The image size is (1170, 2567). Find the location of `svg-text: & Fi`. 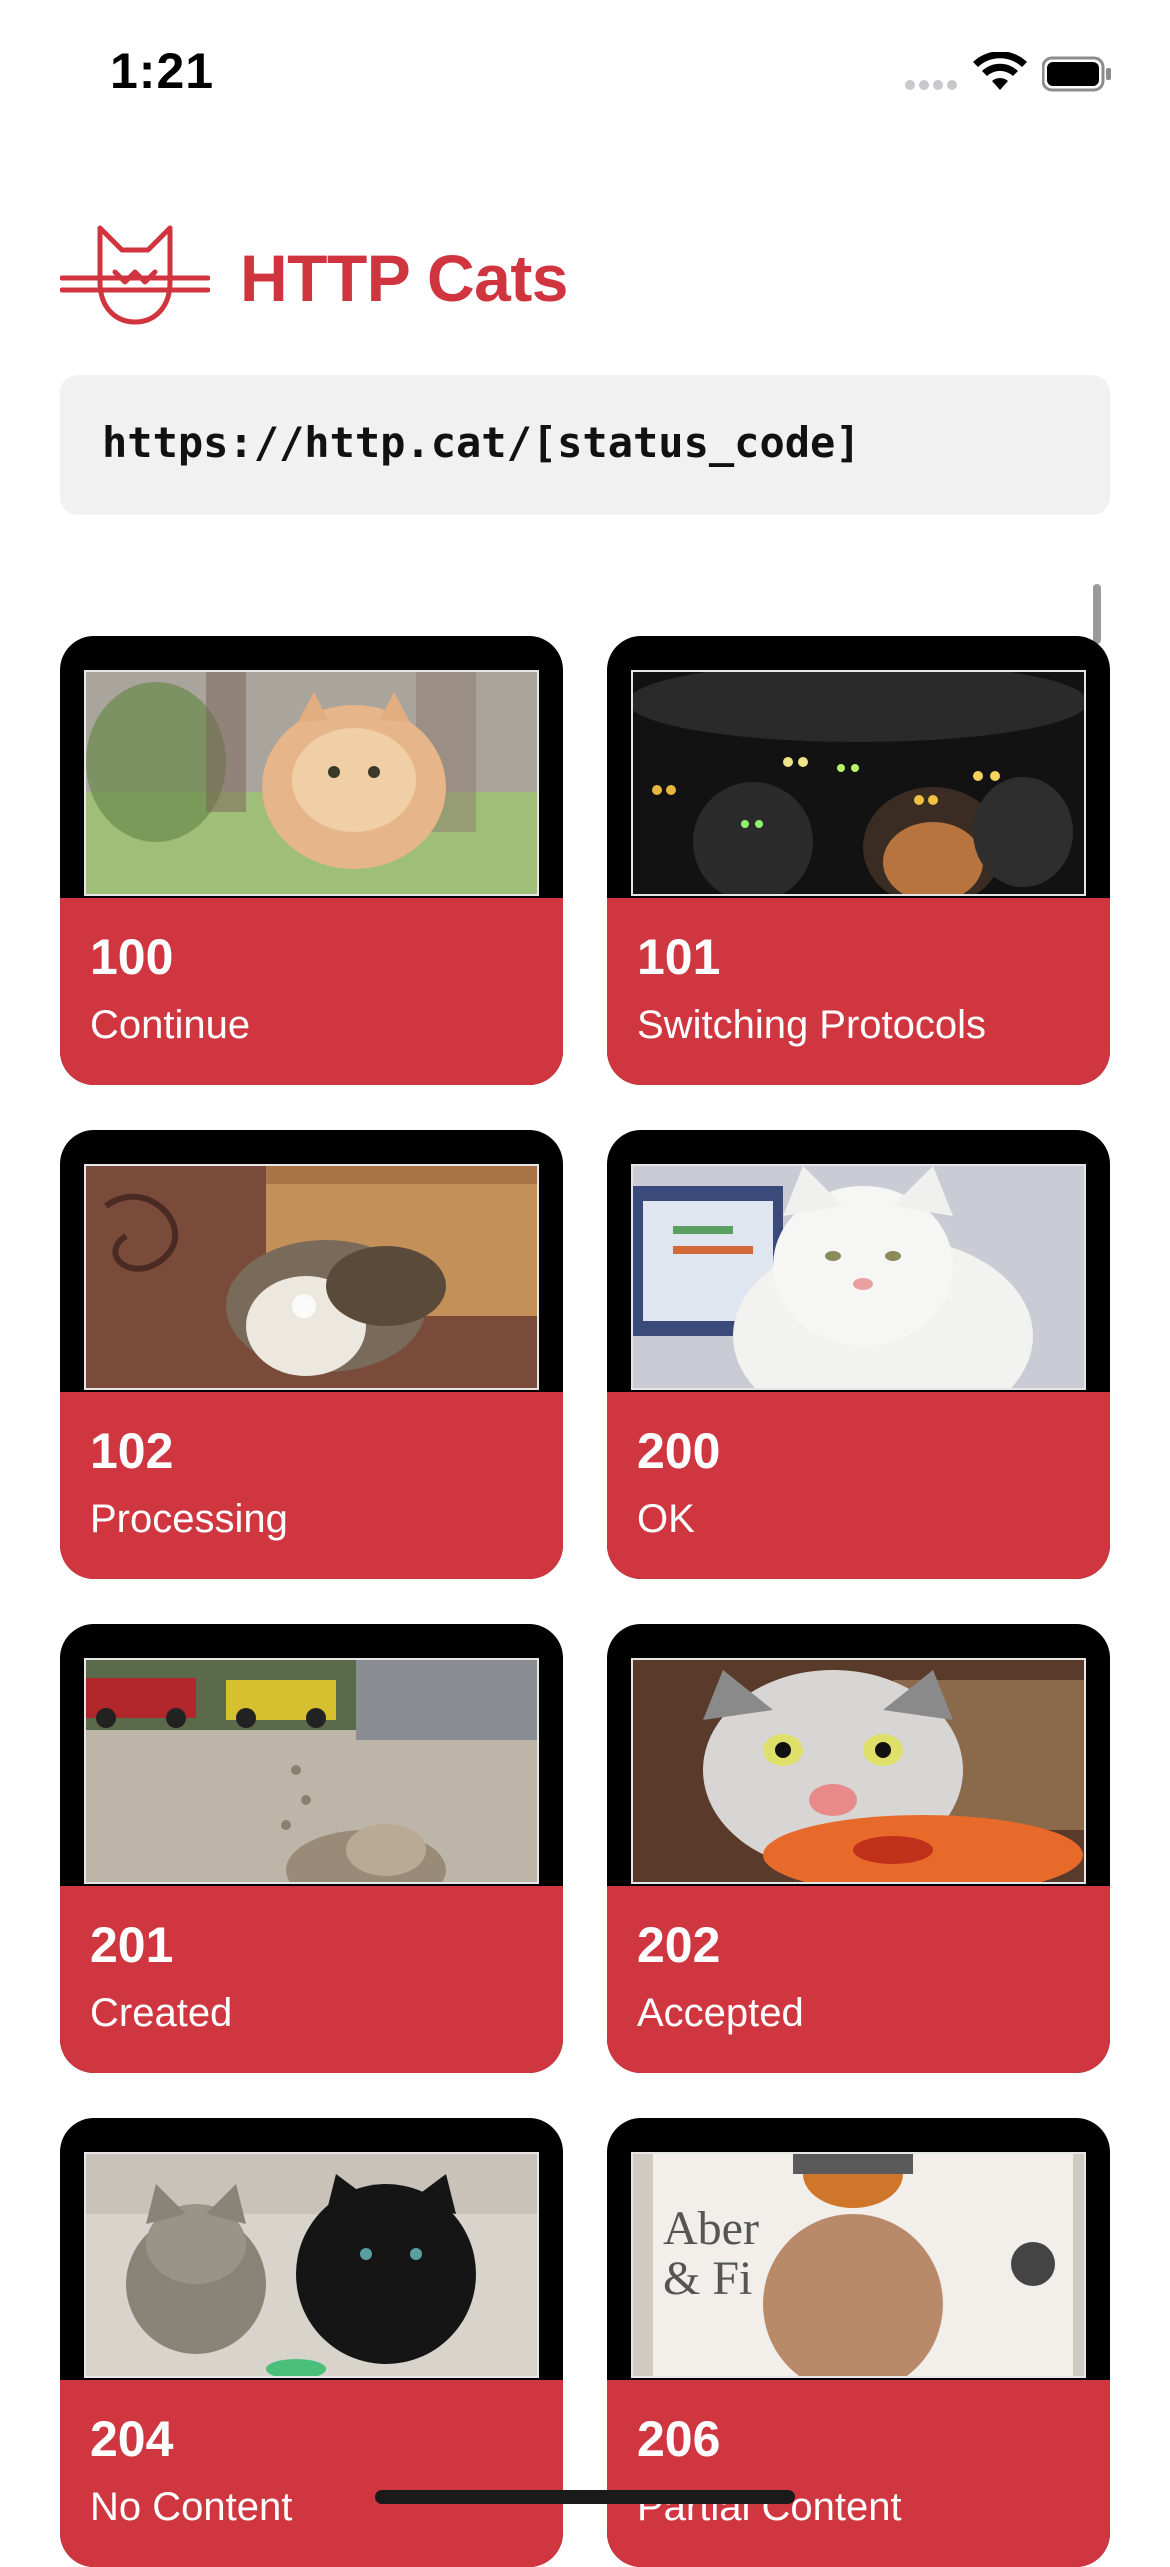

svg-text: & Fi is located at coordinates (707, 2278).